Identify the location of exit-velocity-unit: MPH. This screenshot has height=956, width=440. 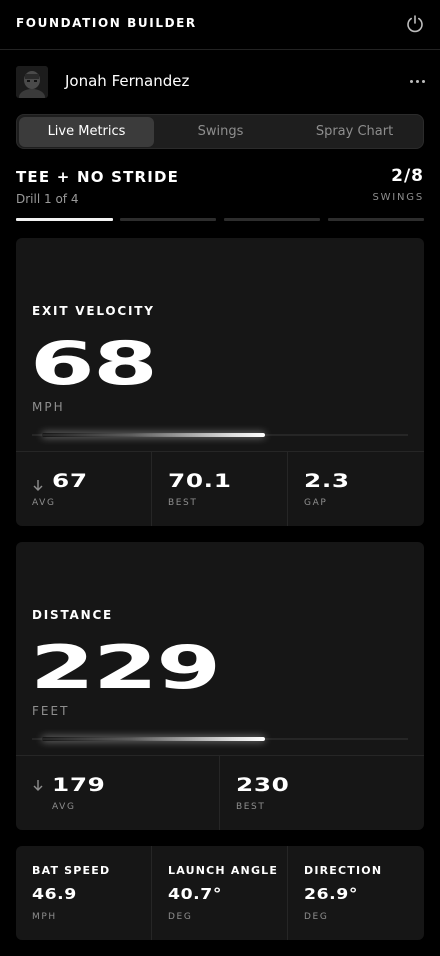
(48, 407).